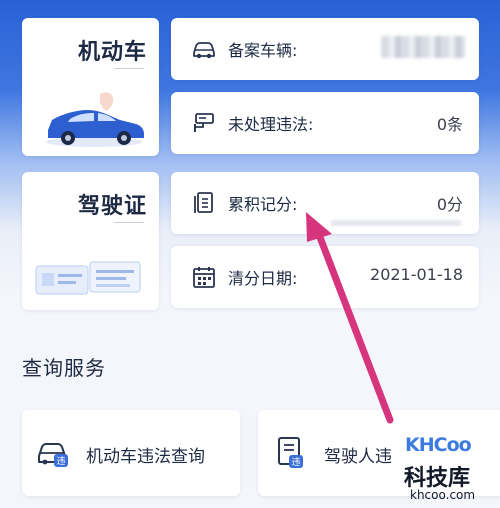 The image size is (500, 508). Describe the element at coordinates (443, 495) in the screenshot. I see `watermark-url: khcoo.com` at that location.